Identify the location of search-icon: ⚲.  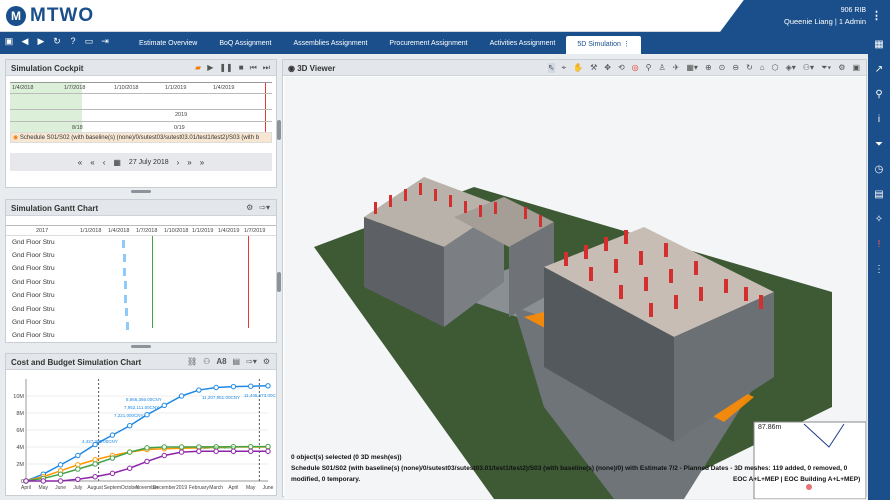
(879, 94).